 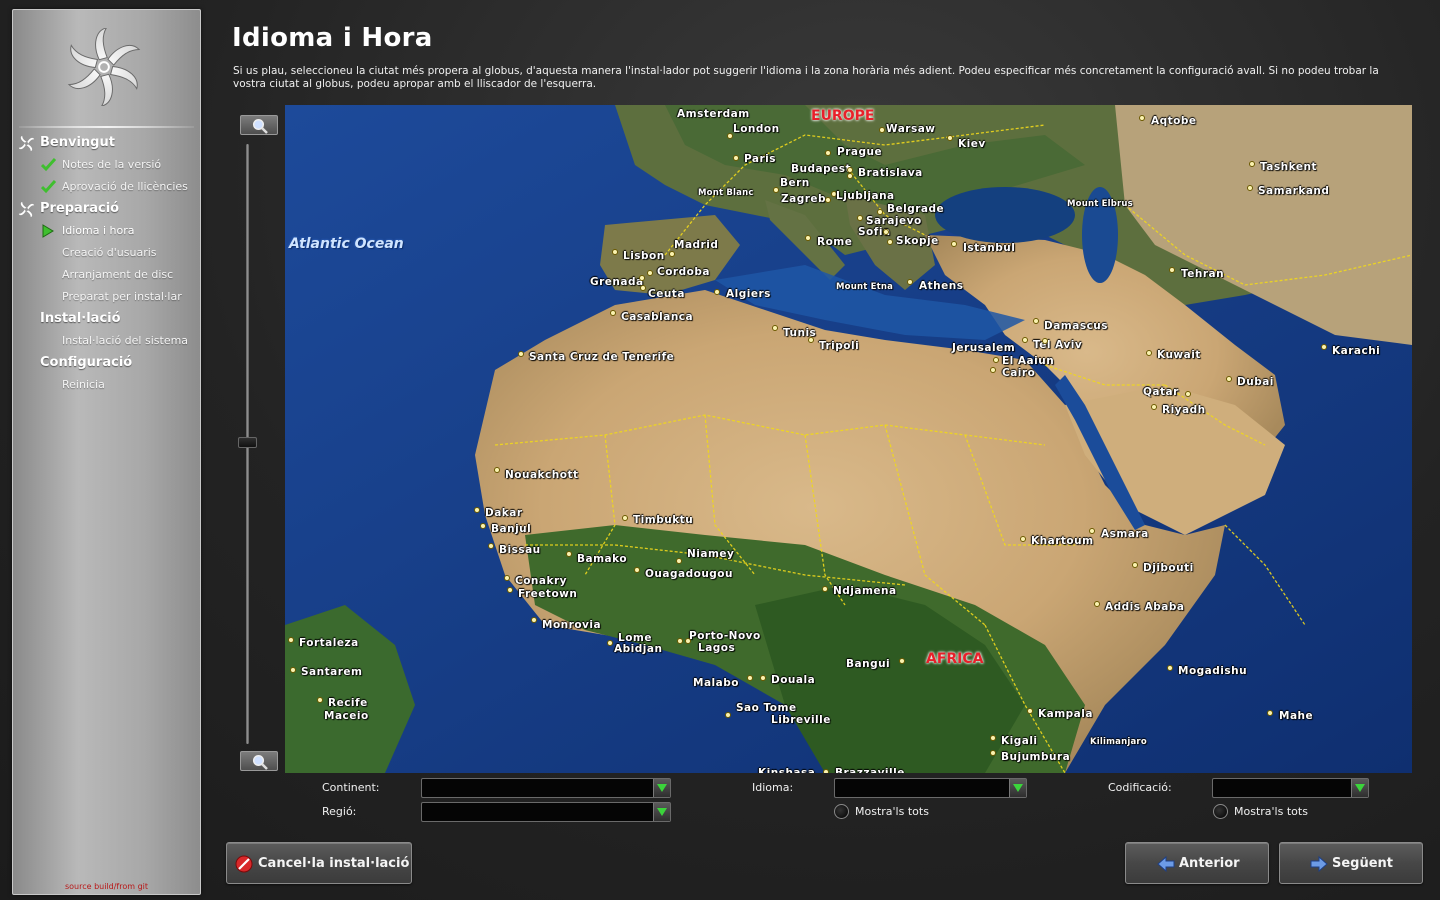 What do you see at coordinates (1145, 607) in the screenshot?
I see `city-label: Addis Ababa` at bounding box center [1145, 607].